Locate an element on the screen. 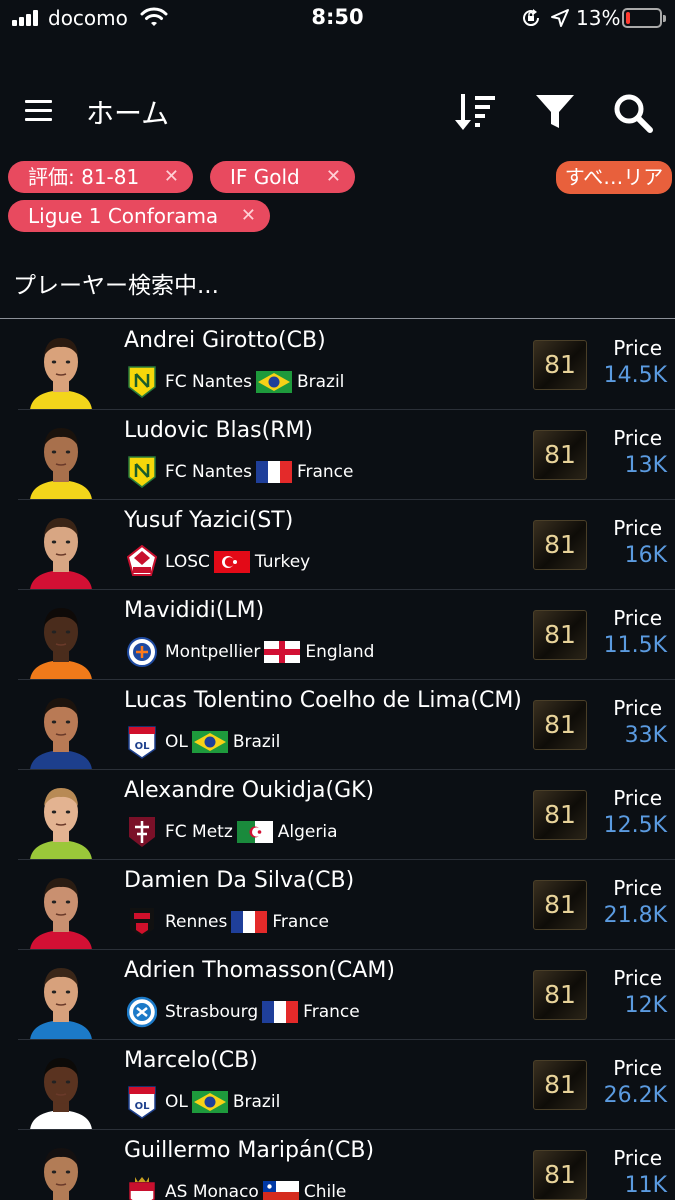  montpellier-crest-icon is located at coordinates (142, 652).